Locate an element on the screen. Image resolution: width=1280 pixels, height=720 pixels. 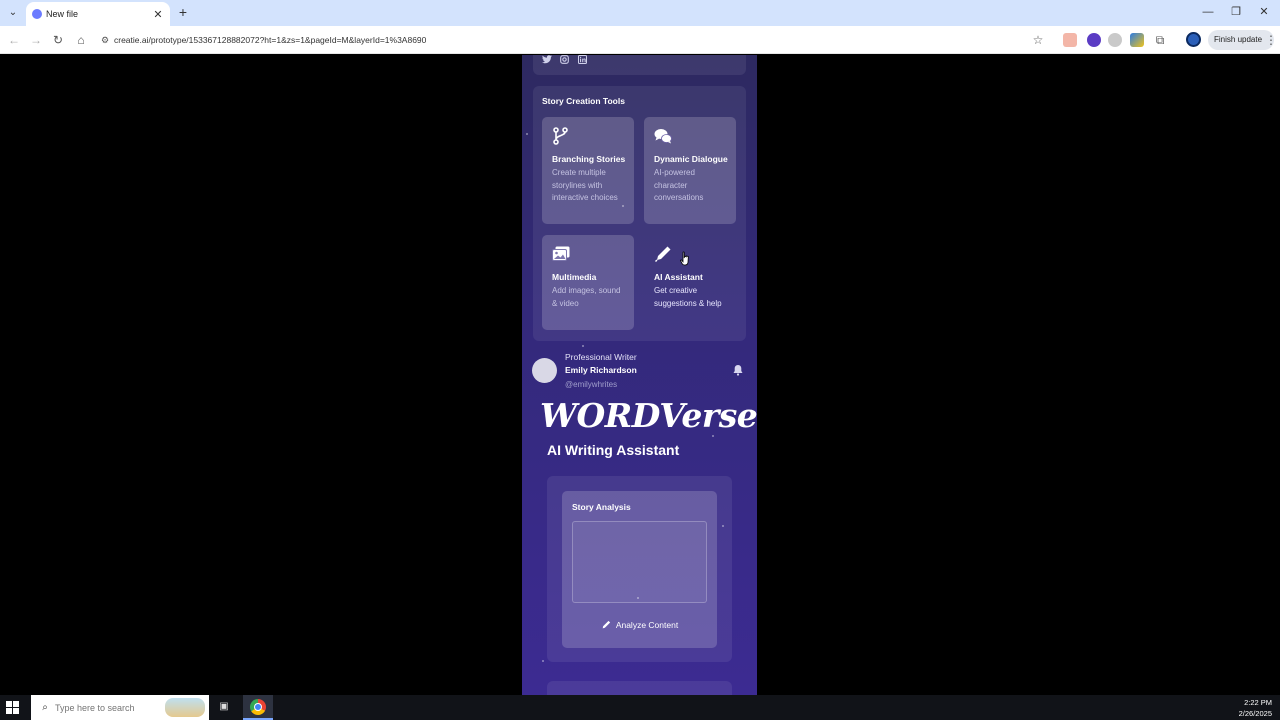
minimize-icon: — is located at coordinates (1208, 12).